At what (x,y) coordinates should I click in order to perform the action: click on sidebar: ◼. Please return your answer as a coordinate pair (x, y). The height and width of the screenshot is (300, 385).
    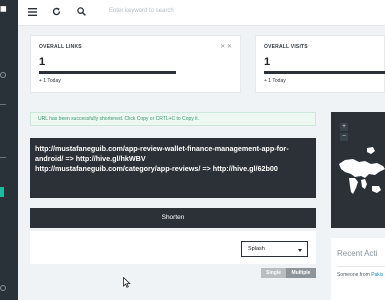
    Looking at the image, I should click on (9, 150).